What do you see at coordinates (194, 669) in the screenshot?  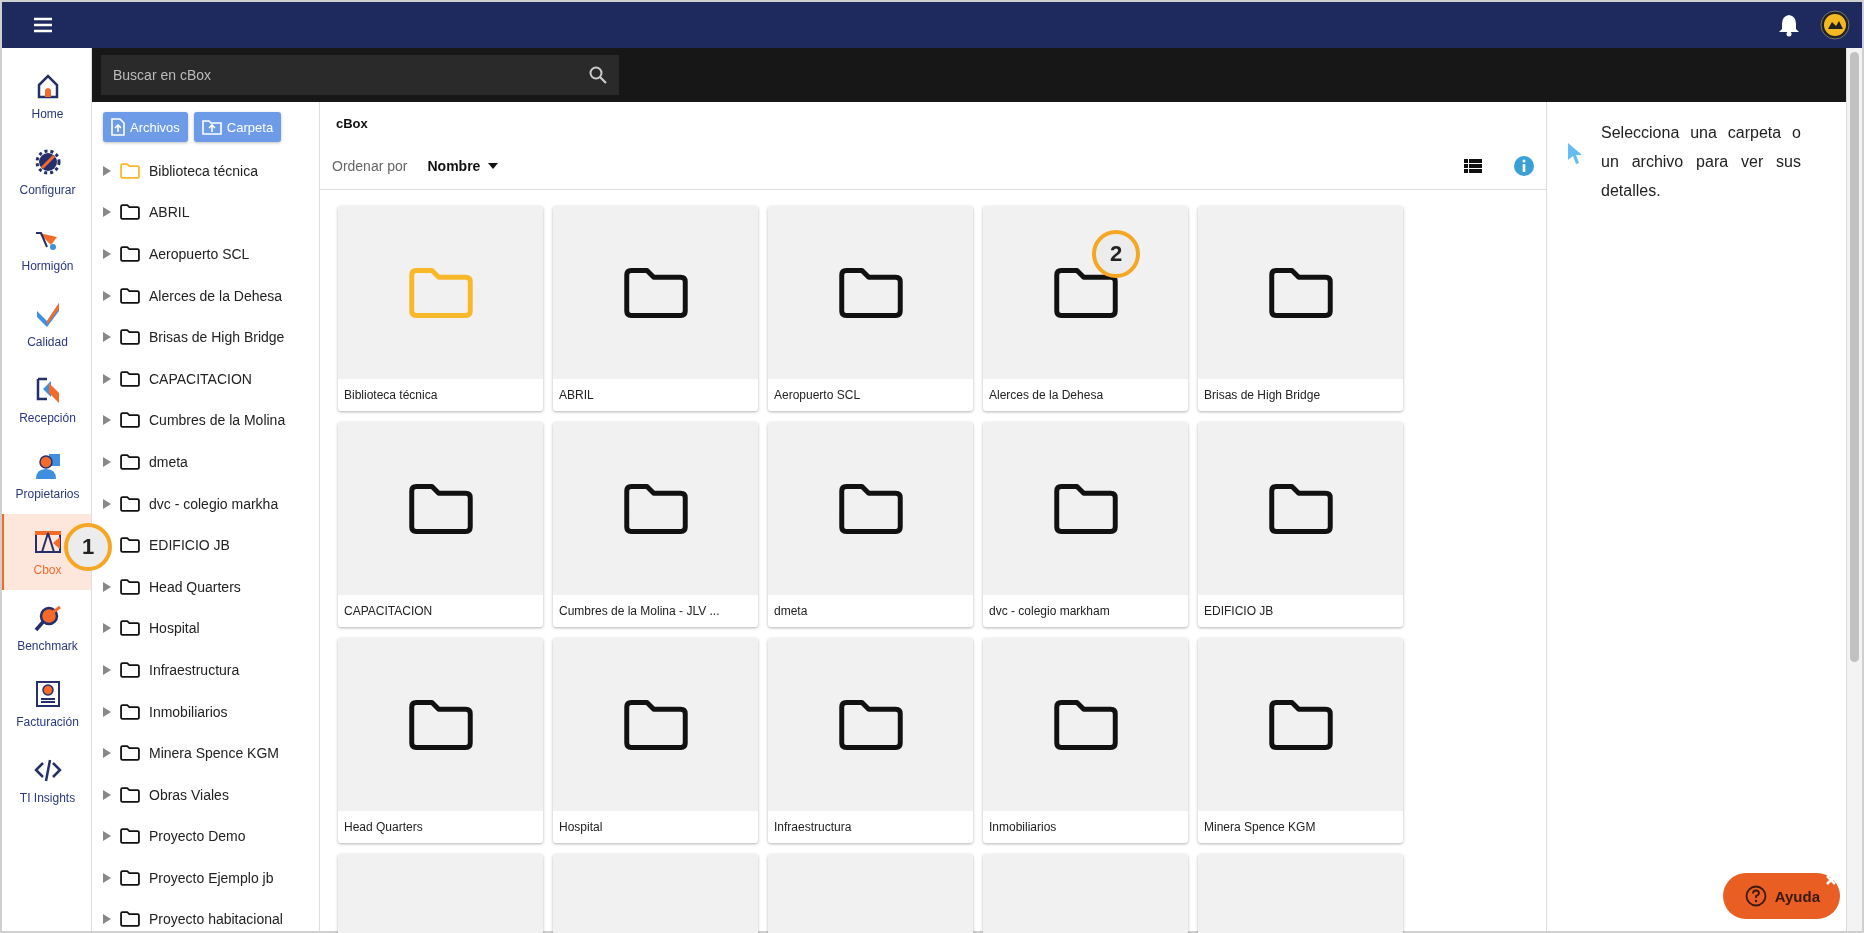 I see `tree-item: Infraestructura` at bounding box center [194, 669].